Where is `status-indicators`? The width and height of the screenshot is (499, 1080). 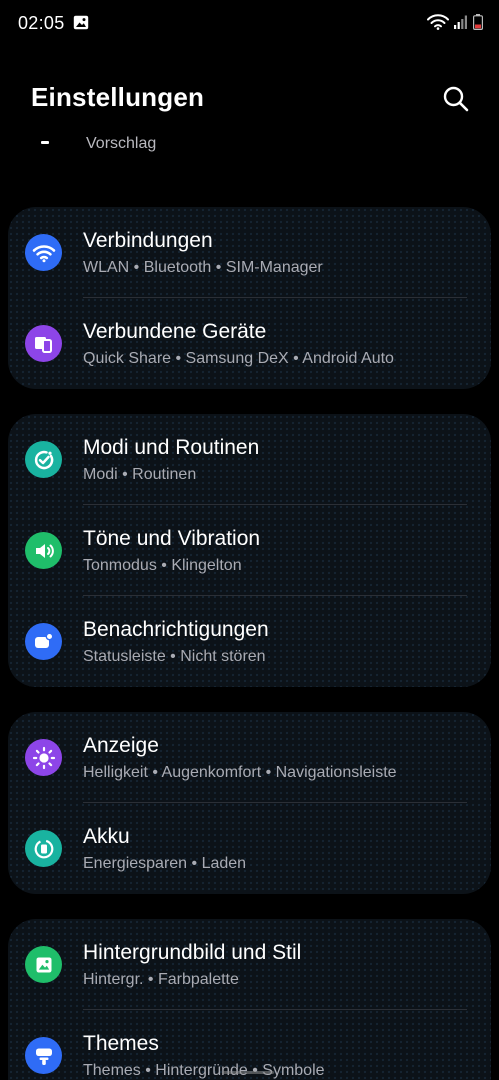 status-indicators is located at coordinates (455, 22).